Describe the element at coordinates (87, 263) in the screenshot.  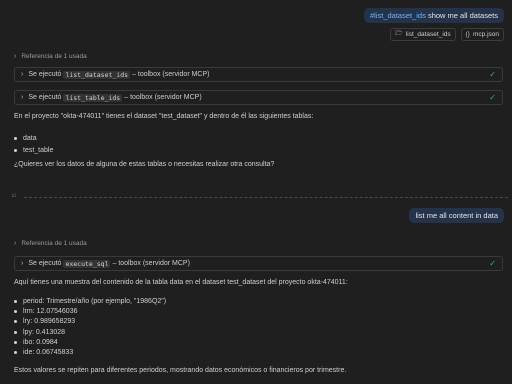
I see `tool-name: execute_sql` at that location.